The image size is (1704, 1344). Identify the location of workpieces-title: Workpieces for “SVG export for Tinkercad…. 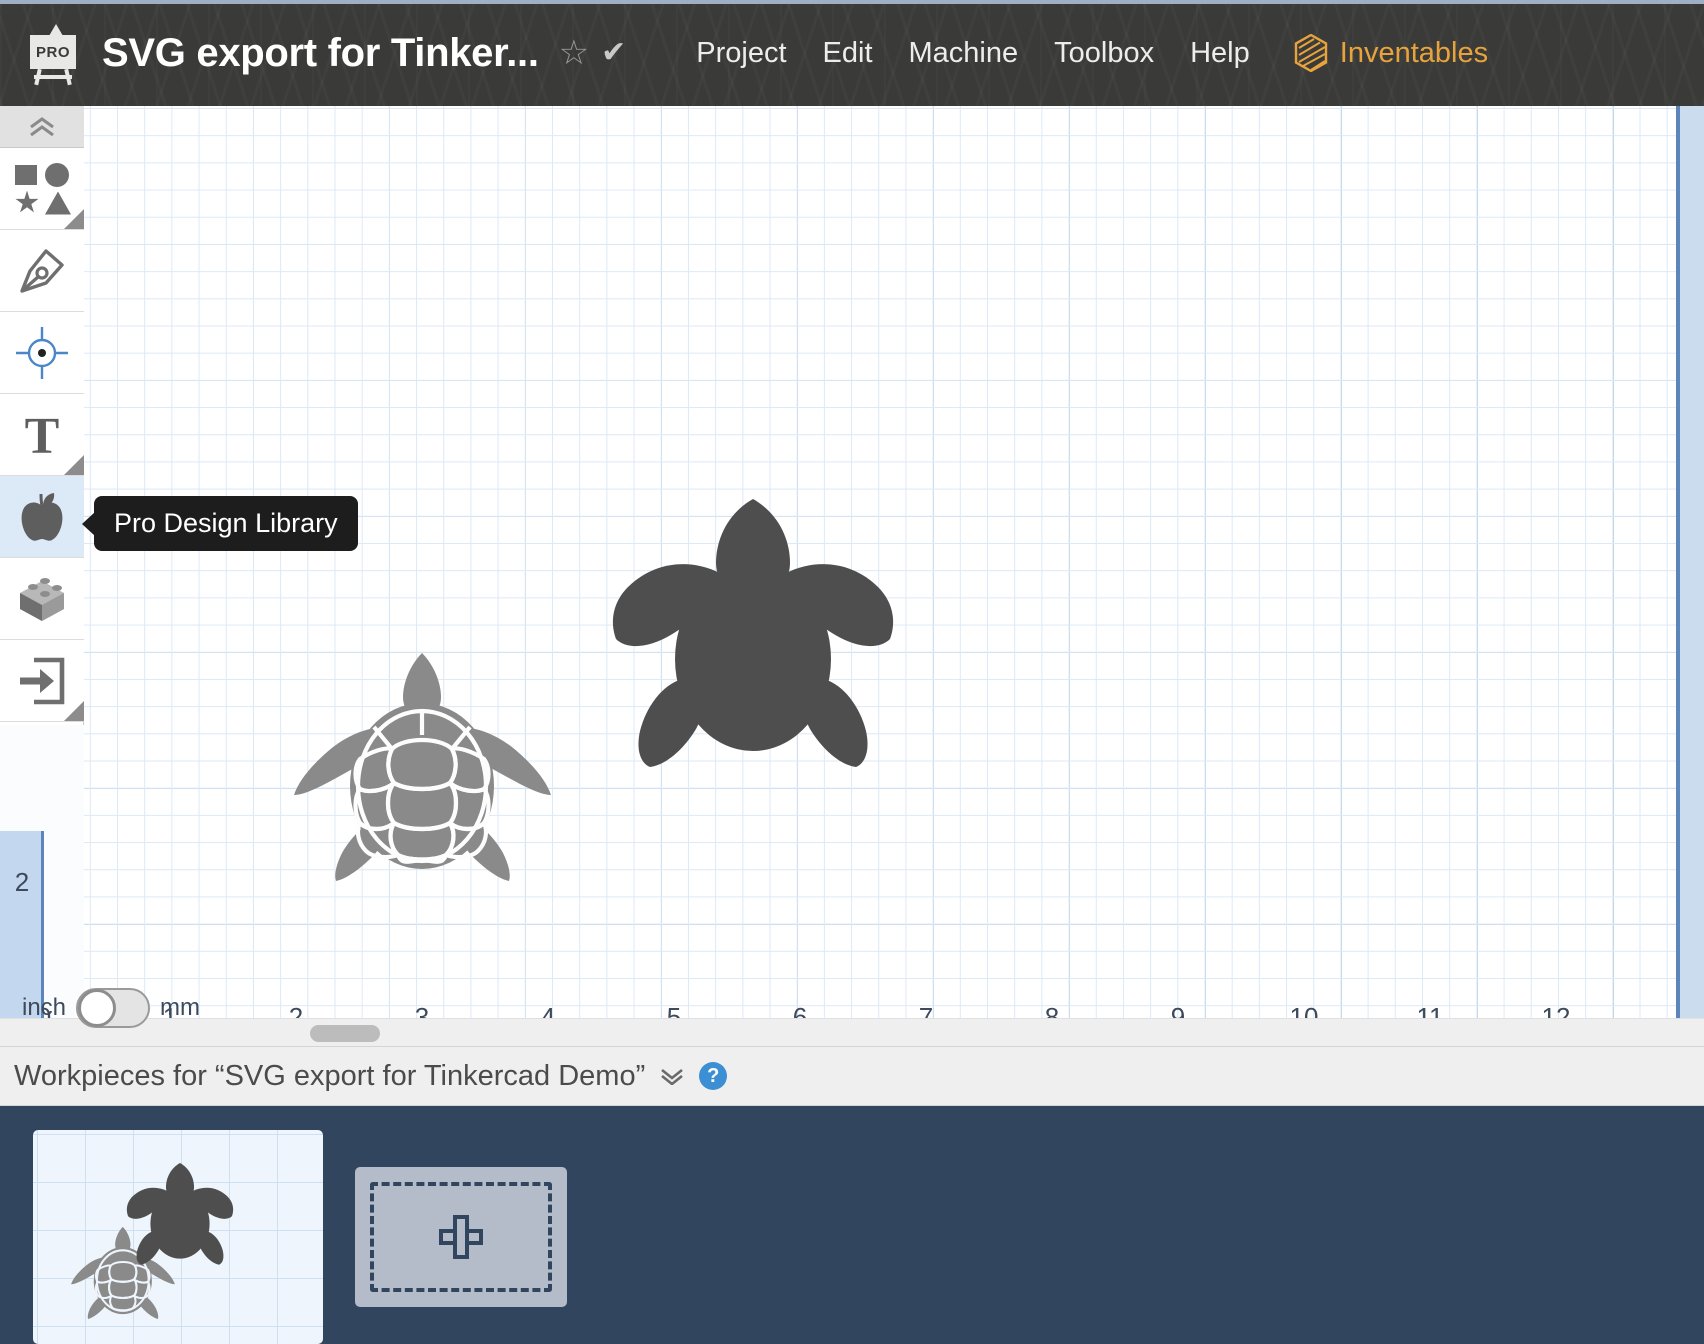
(330, 1075).